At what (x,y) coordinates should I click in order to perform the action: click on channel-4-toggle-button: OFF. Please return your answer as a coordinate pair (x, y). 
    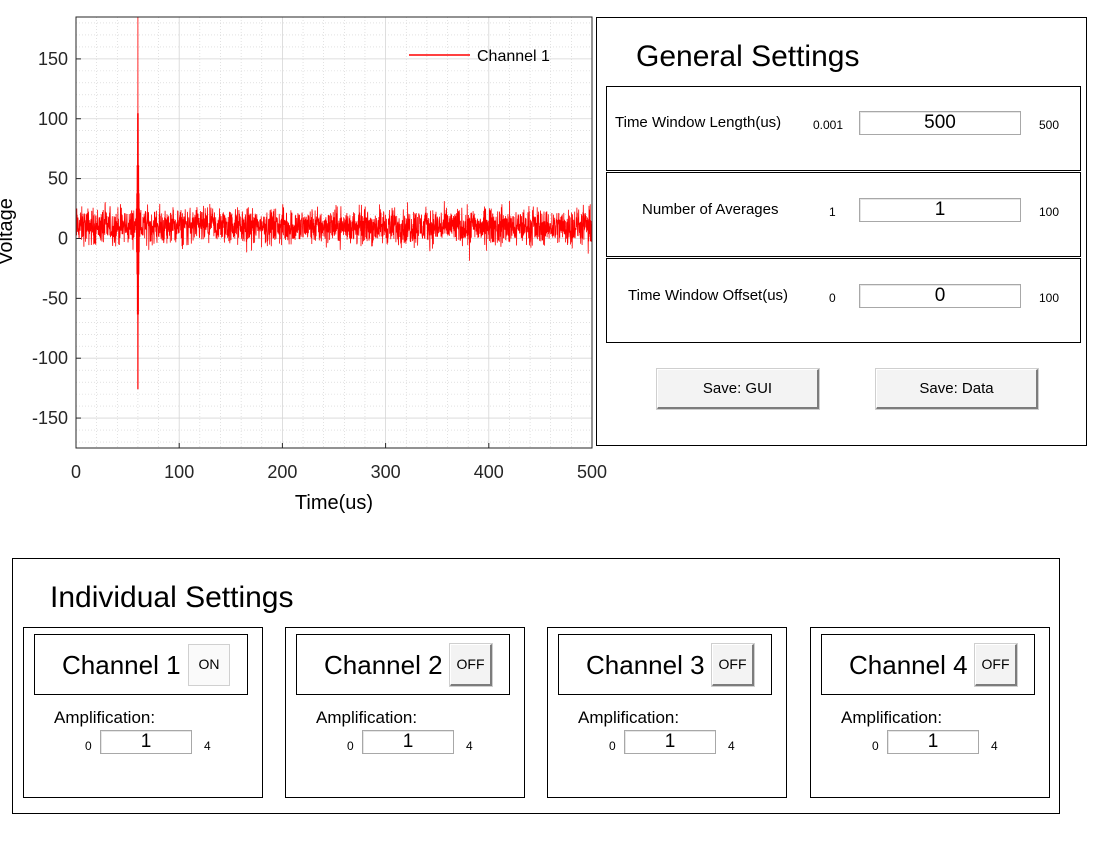
    Looking at the image, I should click on (996, 665).